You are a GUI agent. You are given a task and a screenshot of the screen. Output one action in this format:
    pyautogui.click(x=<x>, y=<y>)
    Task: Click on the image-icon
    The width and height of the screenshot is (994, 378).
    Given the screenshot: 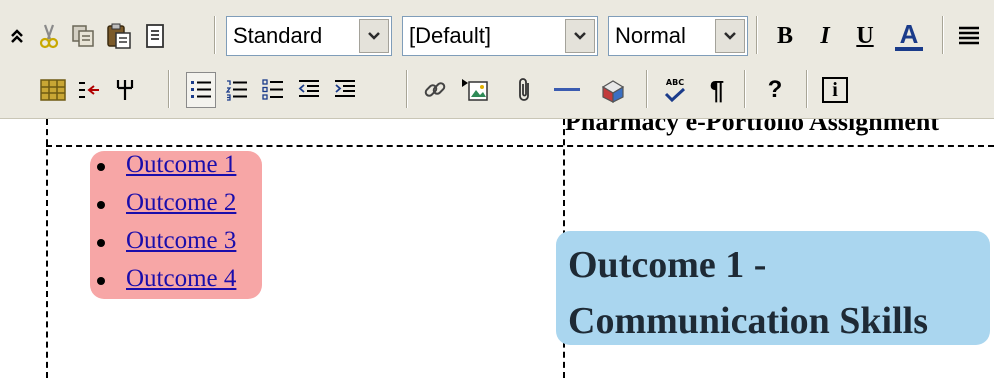 What is the action you would take?
    pyautogui.click(x=475, y=90)
    